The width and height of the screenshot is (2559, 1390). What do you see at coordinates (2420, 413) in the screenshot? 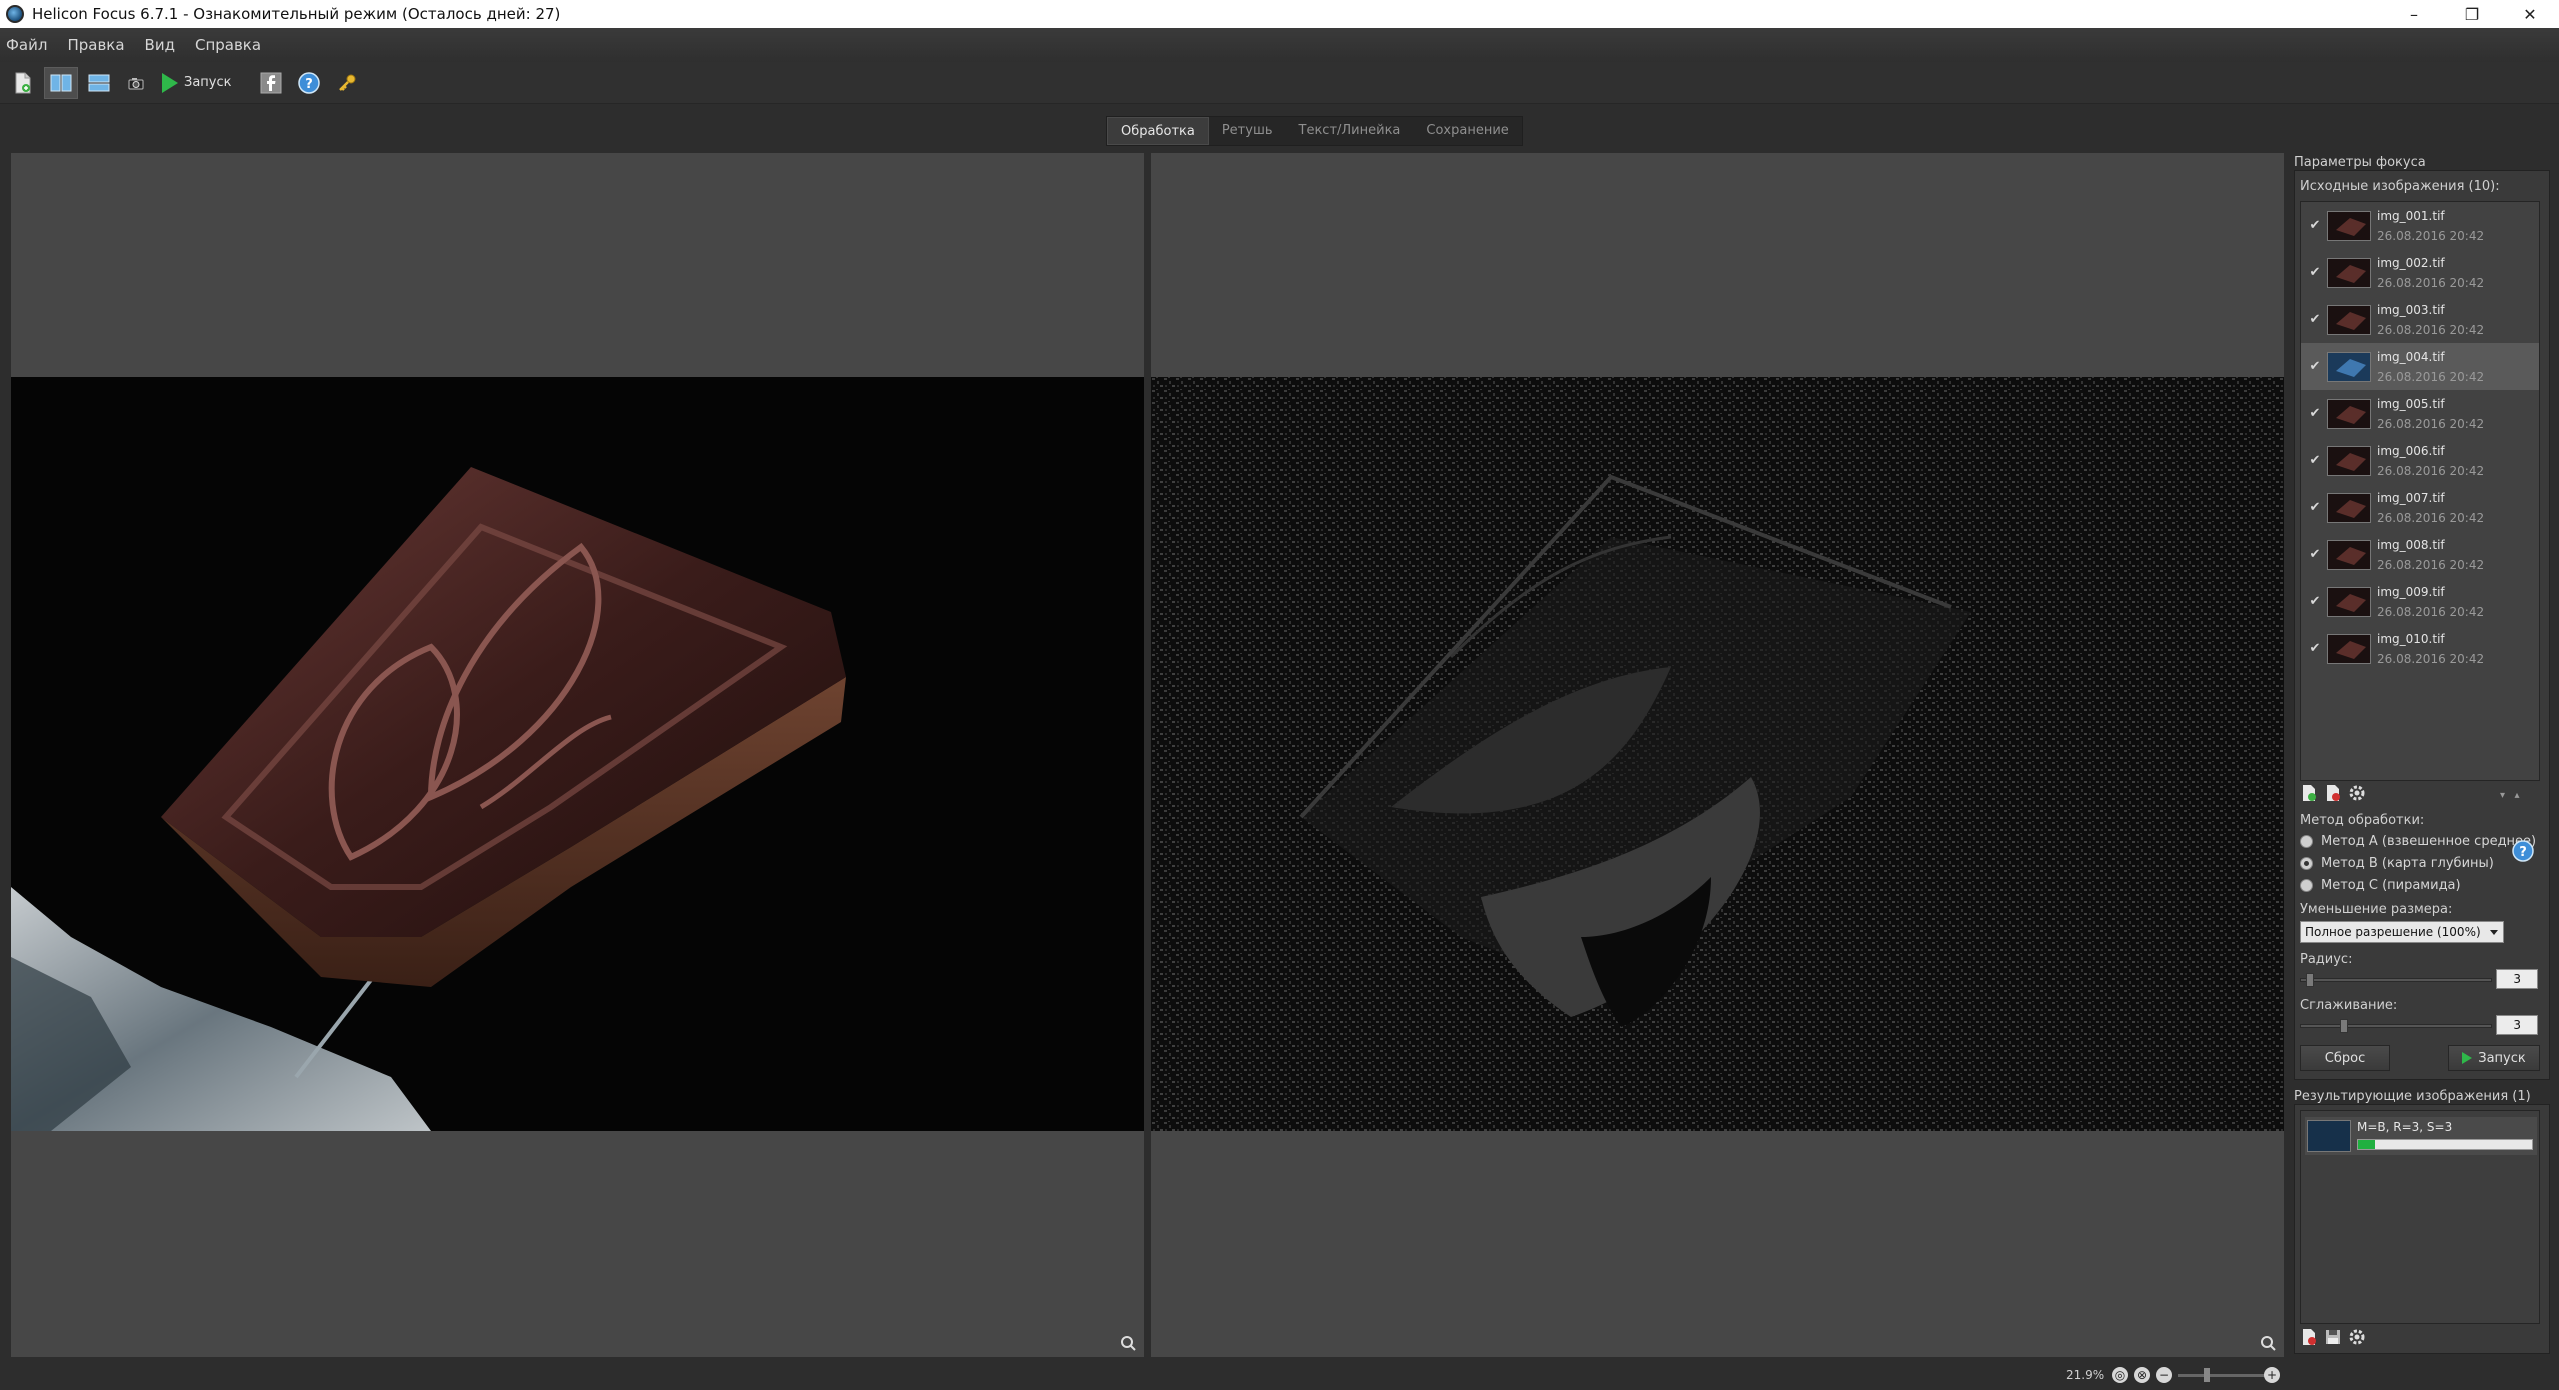
I see `file-list-item: ✔ img_005.tif 26.08.2016 20:42` at bounding box center [2420, 413].